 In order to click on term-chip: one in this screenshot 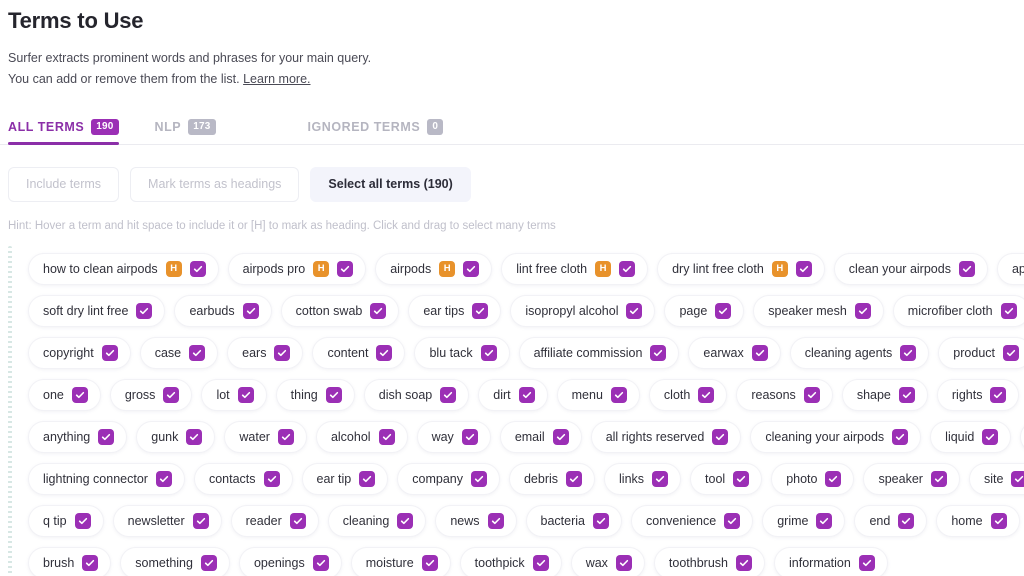, I will do `click(64, 394)`.